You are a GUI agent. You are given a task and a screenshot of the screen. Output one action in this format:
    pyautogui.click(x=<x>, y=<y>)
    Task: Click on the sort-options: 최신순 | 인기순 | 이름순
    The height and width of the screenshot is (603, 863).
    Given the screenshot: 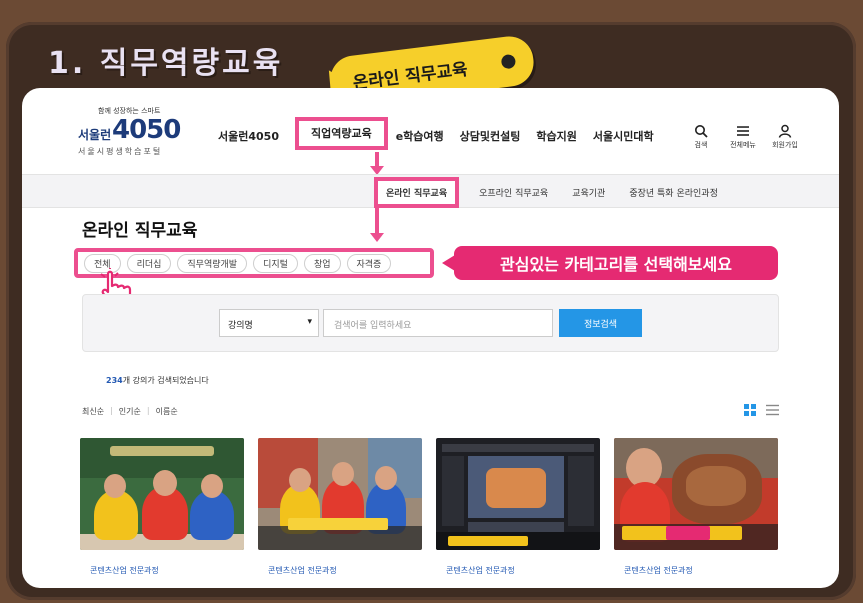 What is the action you would take?
    pyautogui.click(x=130, y=411)
    